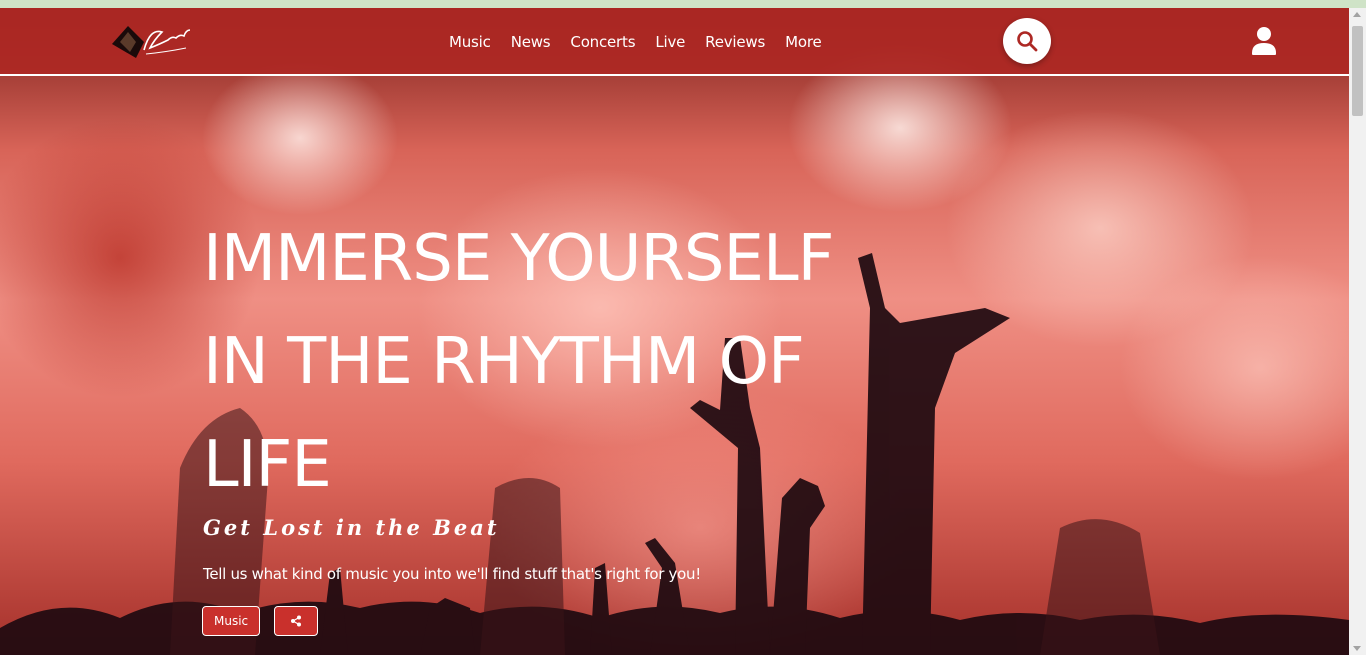  What do you see at coordinates (504, 362) in the screenshot?
I see `hero-title-line-2: IN THE RHYTHM OF` at bounding box center [504, 362].